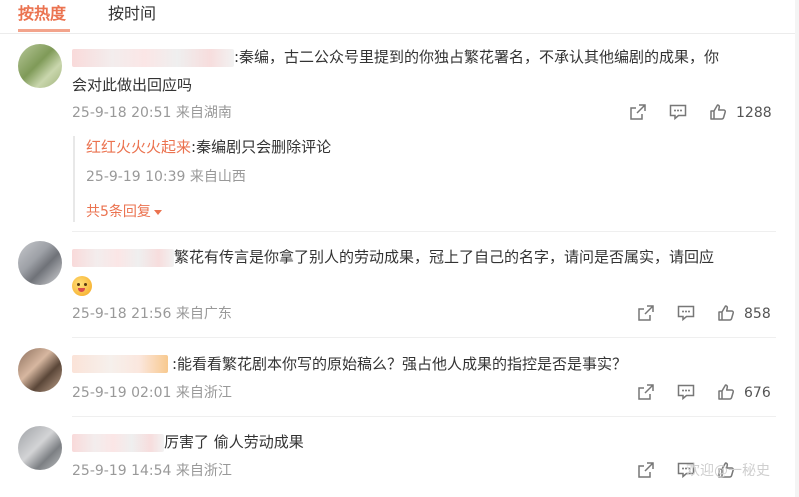  I want to click on chevron-down-icon, so click(157, 212).